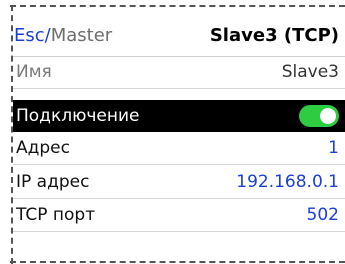 The height and width of the screenshot is (264, 345). I want to click on breadcrumb: Esc/Master, so click(62, 35).